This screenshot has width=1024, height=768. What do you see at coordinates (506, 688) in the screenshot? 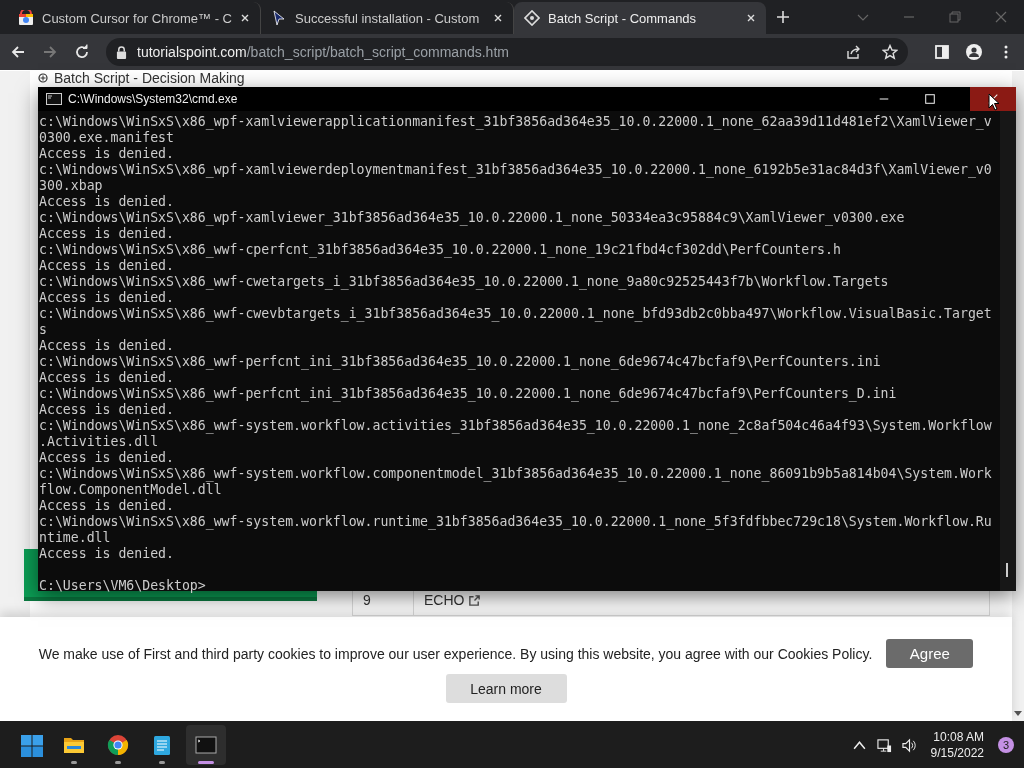
I see `learn-more-button: Learn more` at bounding box center [506, 688].